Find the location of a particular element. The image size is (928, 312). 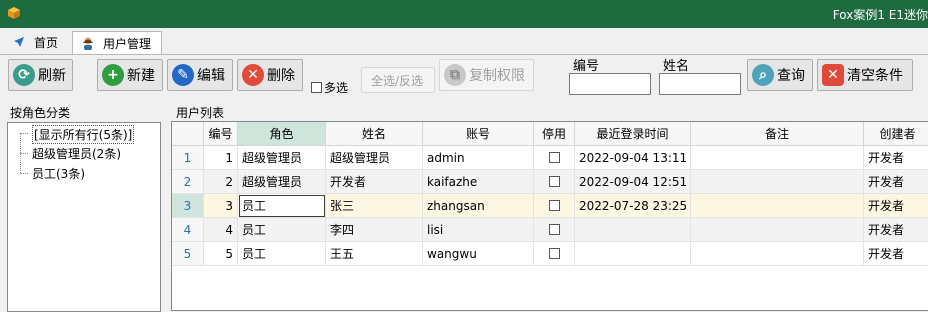

filter-name-input is located at coordinates (700, 84).